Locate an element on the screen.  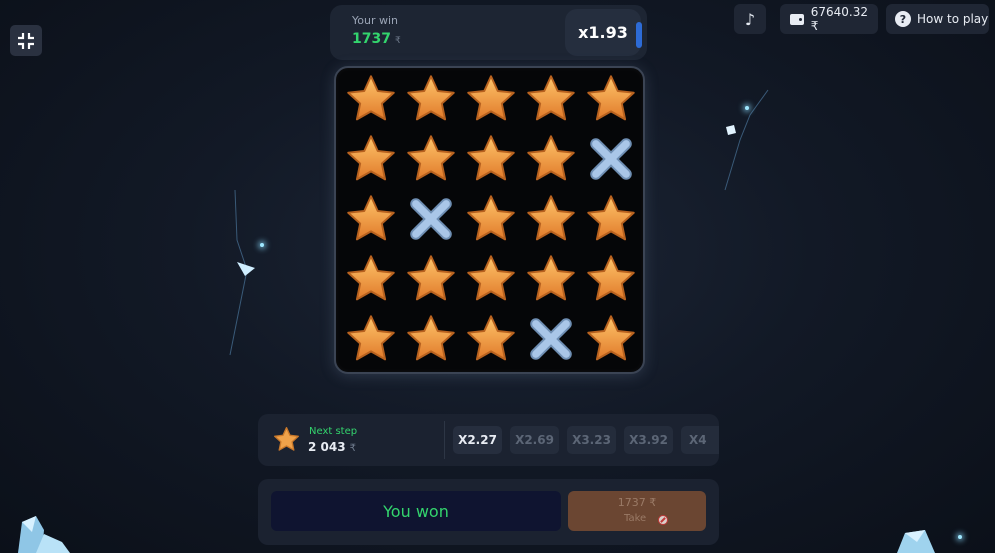
crystal-shard-right-decoration is located at coordinates (746, 140).